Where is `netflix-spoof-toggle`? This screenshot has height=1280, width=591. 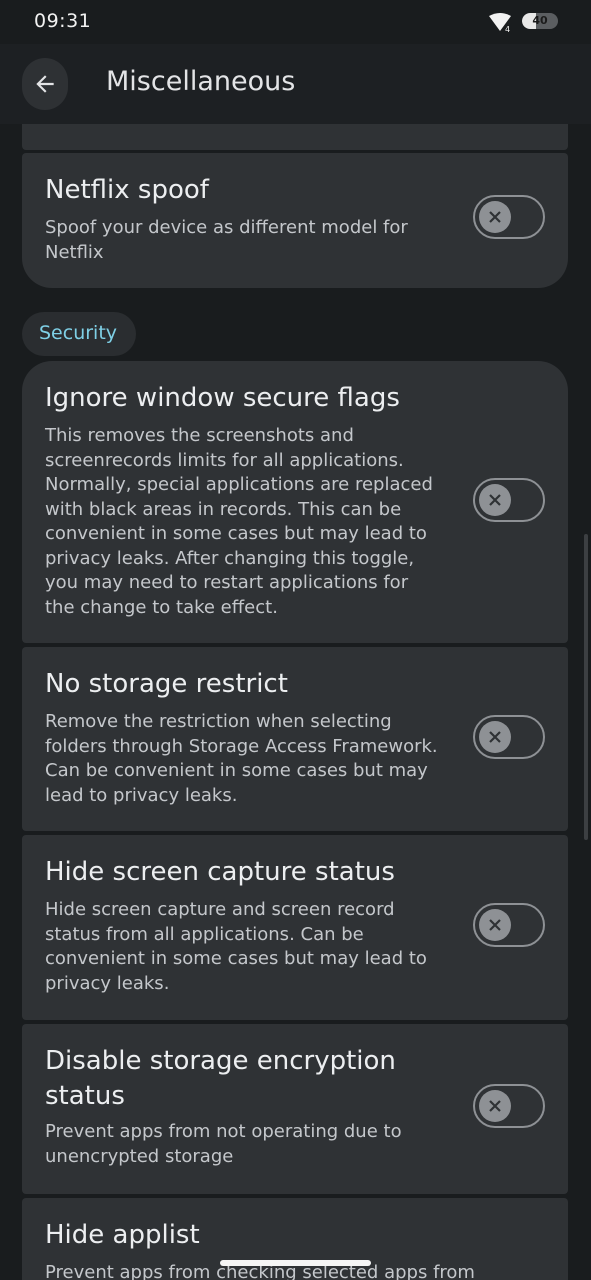
netflix-spoof-toggle is located at coordinates (509, 217).